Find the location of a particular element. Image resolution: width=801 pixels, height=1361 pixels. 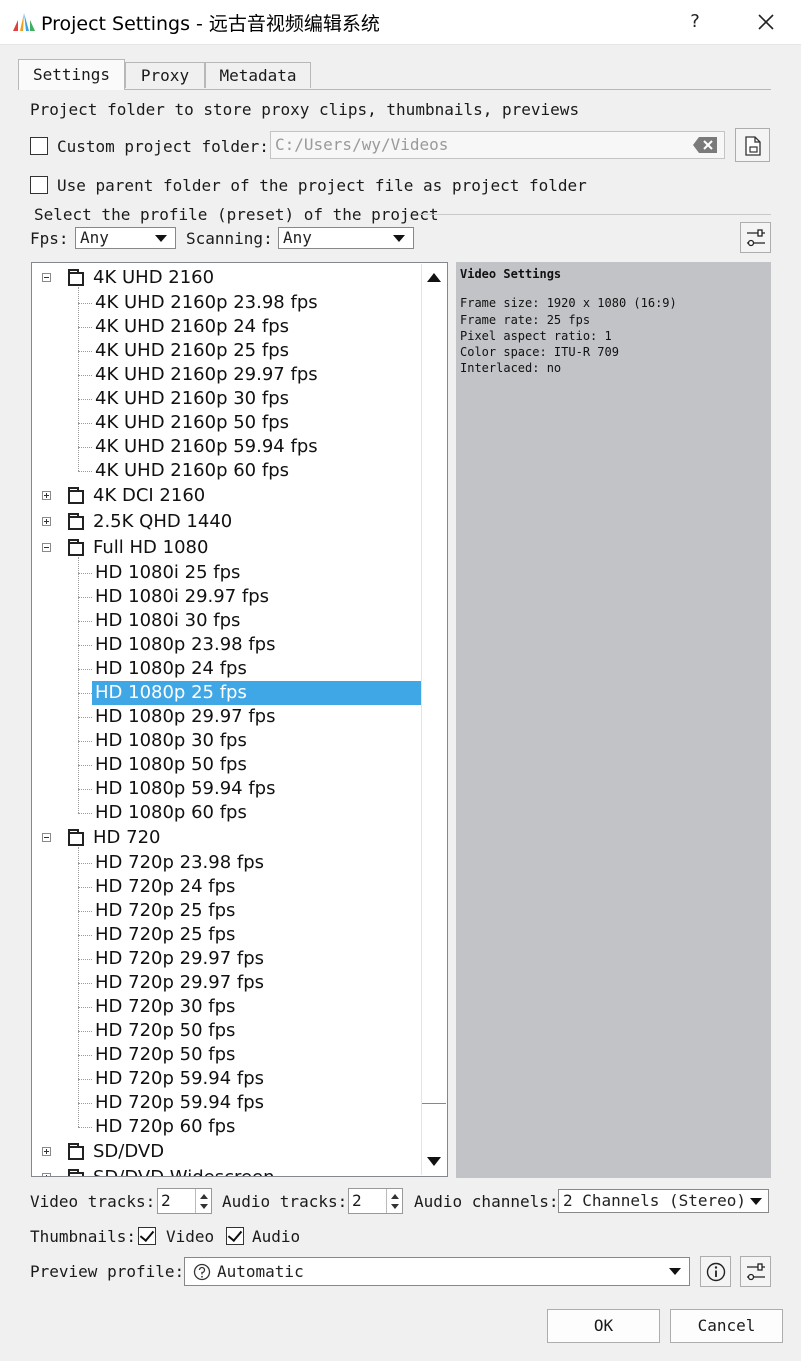

audio-channels-select: 2 Channels (Stereo) is located at coordinates (663, 1201).